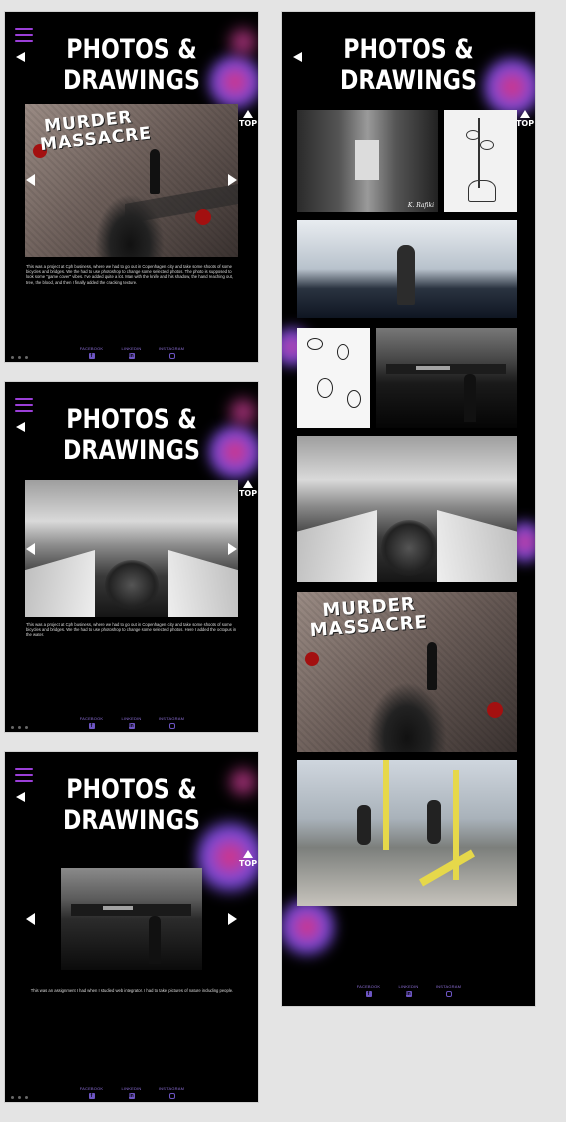 The width and height of the screenshot is (566, 1122). Describe the element at coordinates (420, 205) in the screenshot. I see `artist-signature: K. Rafiki` at that location.